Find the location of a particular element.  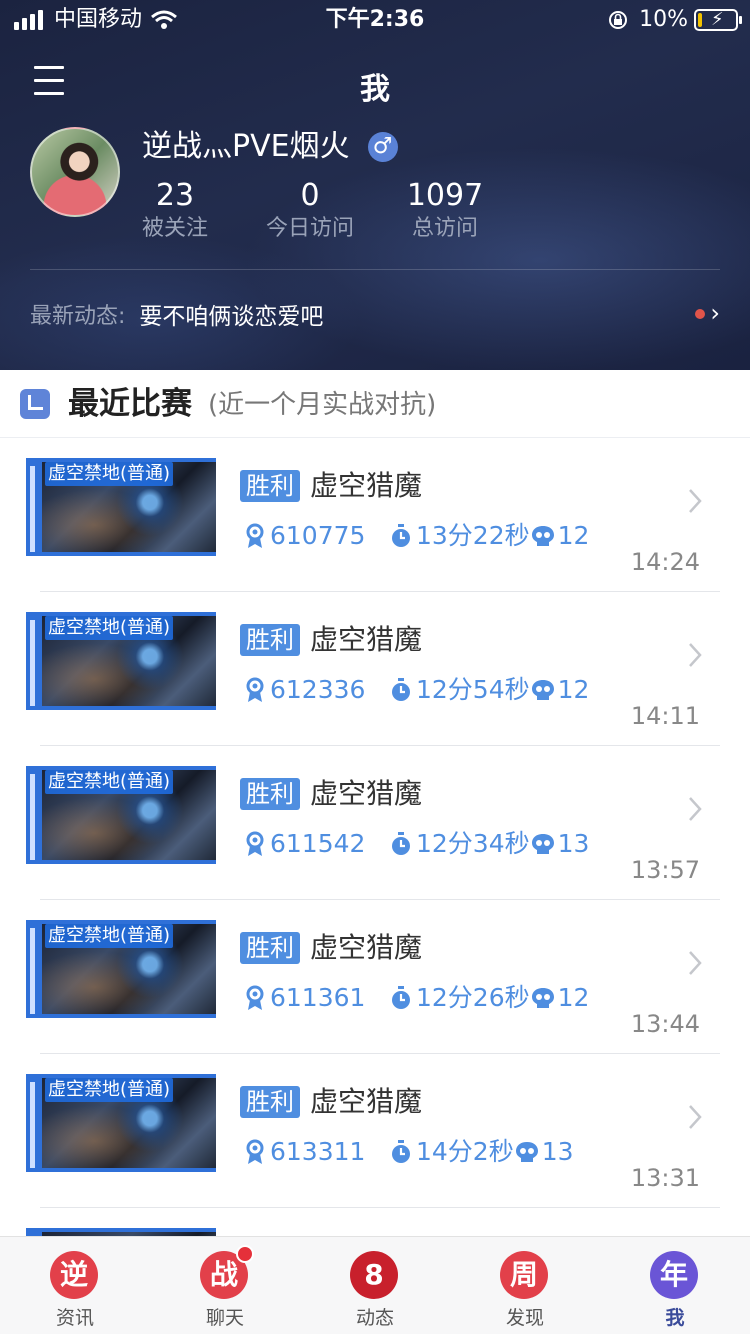

charging-icon: ⚡ is located at coordinates (717, 19).